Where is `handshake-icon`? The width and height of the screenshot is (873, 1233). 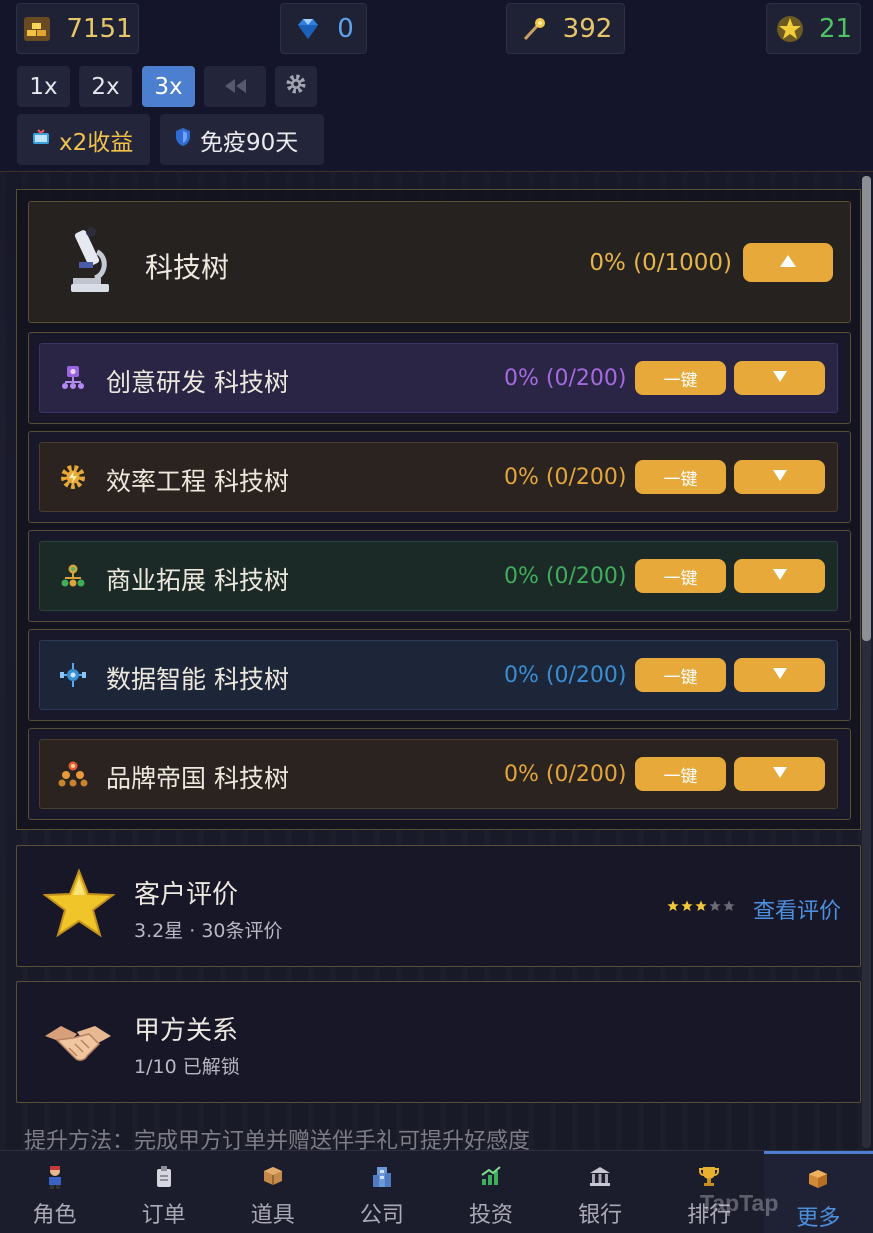
handshake-icon is located at coordinates (78, 1045).